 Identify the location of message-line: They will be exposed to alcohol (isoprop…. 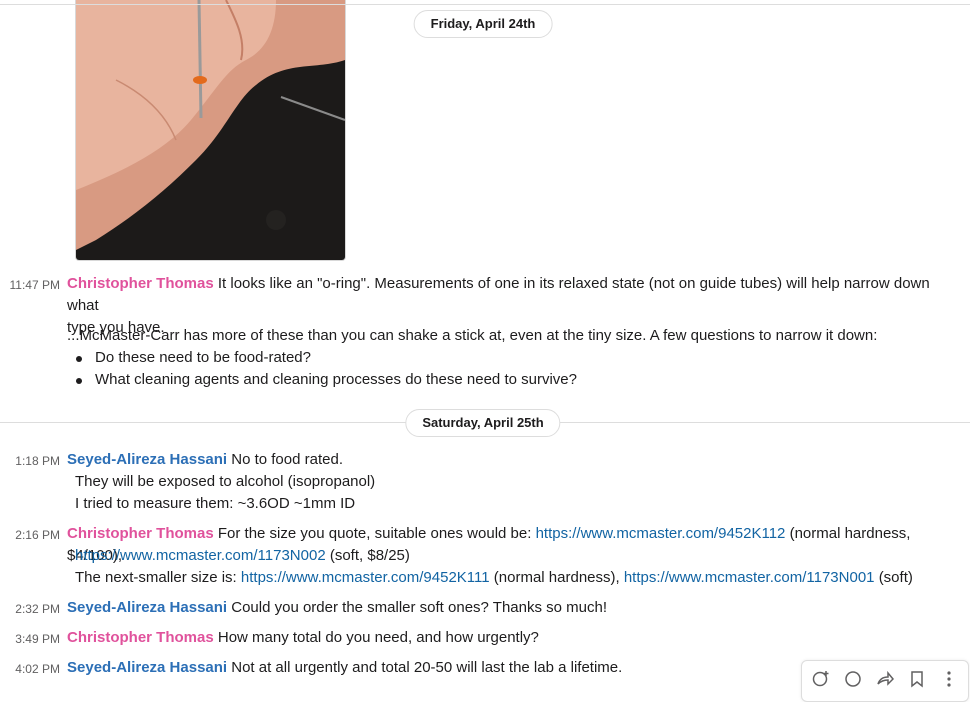
(225, 481).